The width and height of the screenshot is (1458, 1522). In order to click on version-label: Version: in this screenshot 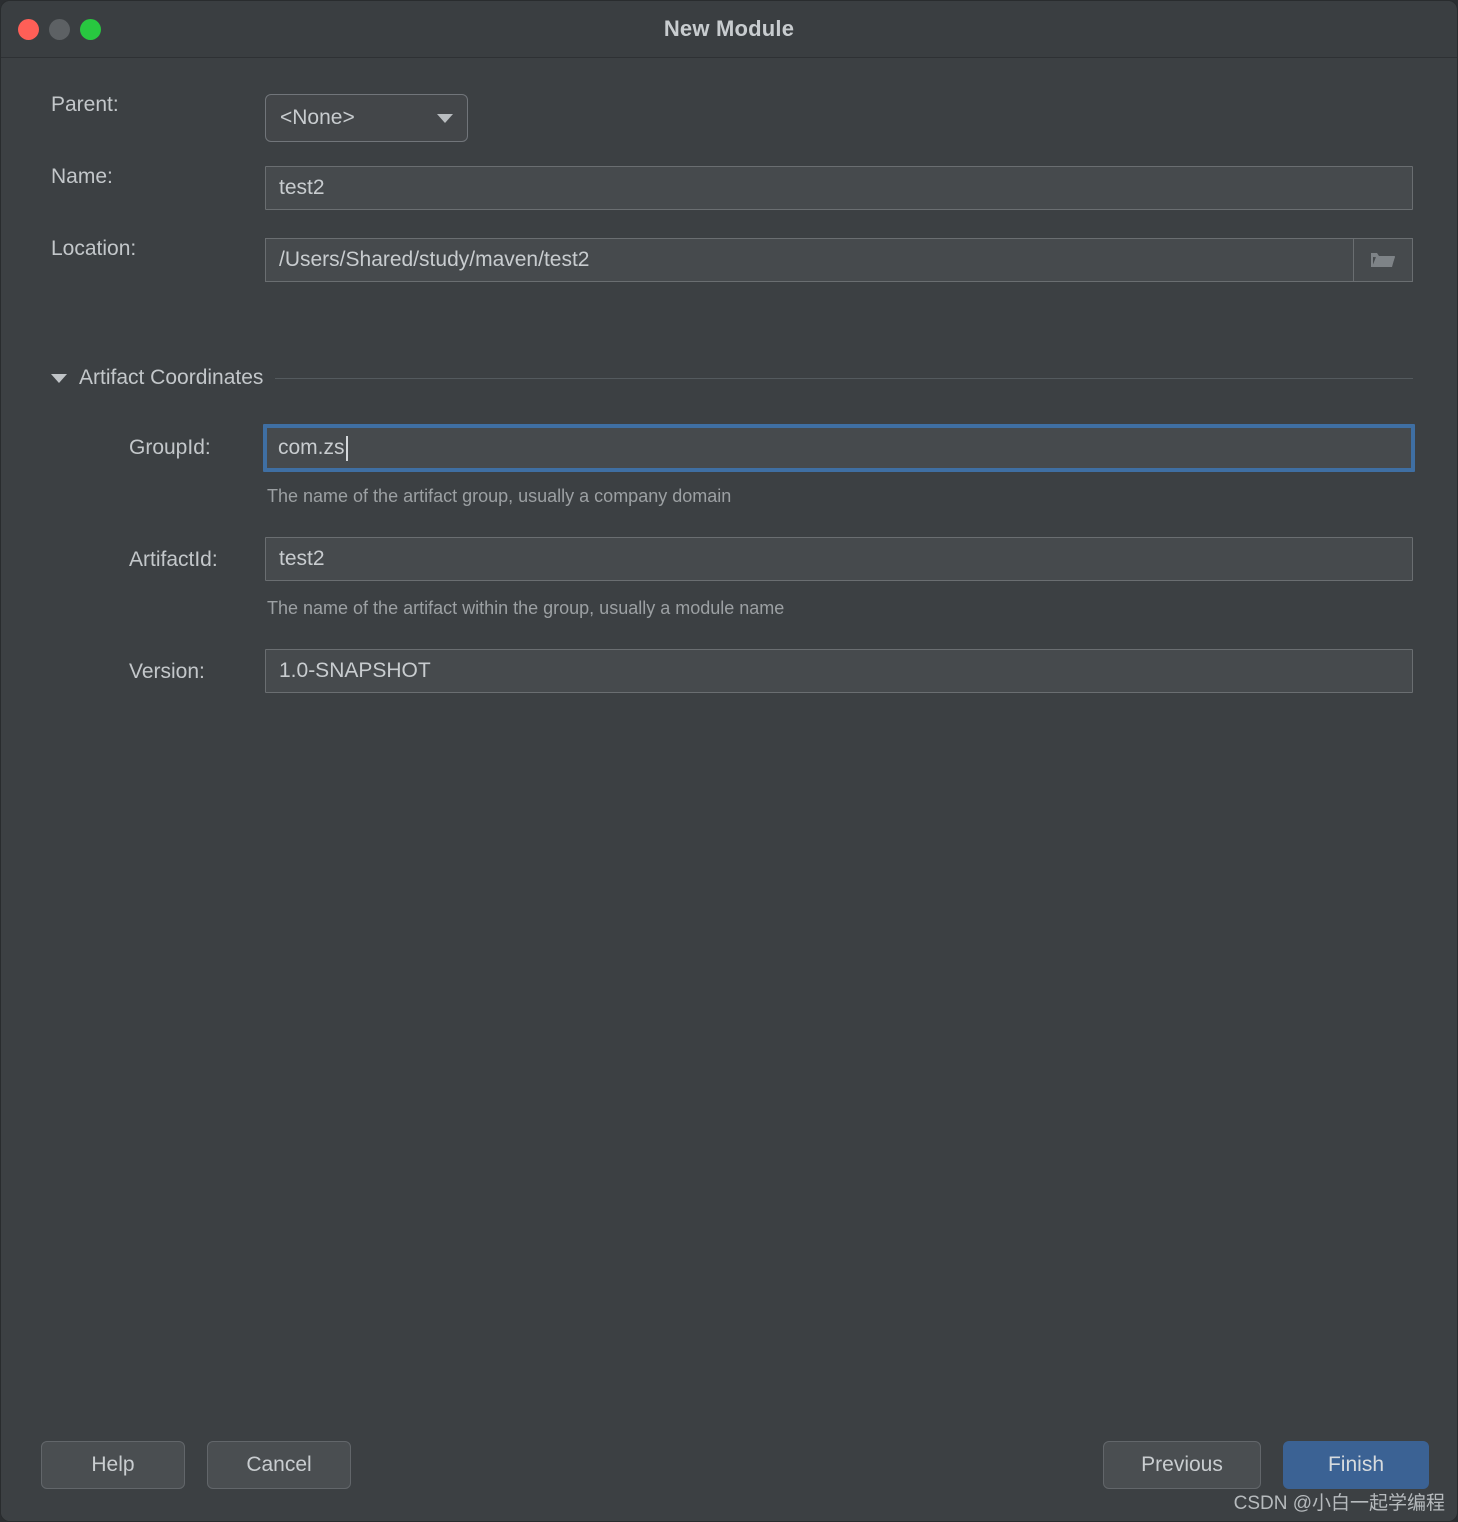, I will do `click(167, 671)`.